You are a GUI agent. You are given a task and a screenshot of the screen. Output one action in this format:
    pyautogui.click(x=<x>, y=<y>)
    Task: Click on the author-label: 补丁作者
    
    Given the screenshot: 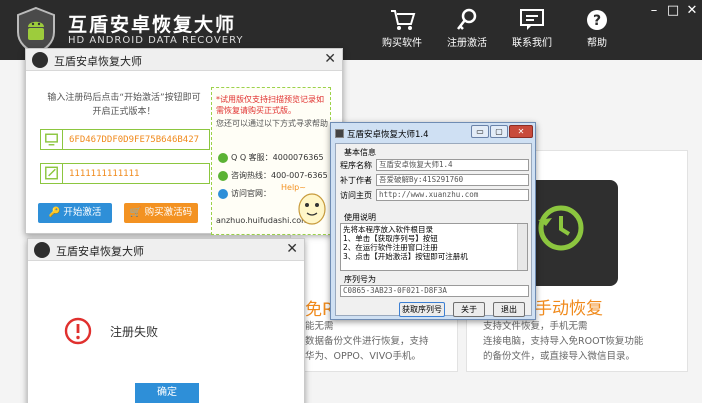 What is the action you would take?
    pyautogui.click(x=356, y=180)
    